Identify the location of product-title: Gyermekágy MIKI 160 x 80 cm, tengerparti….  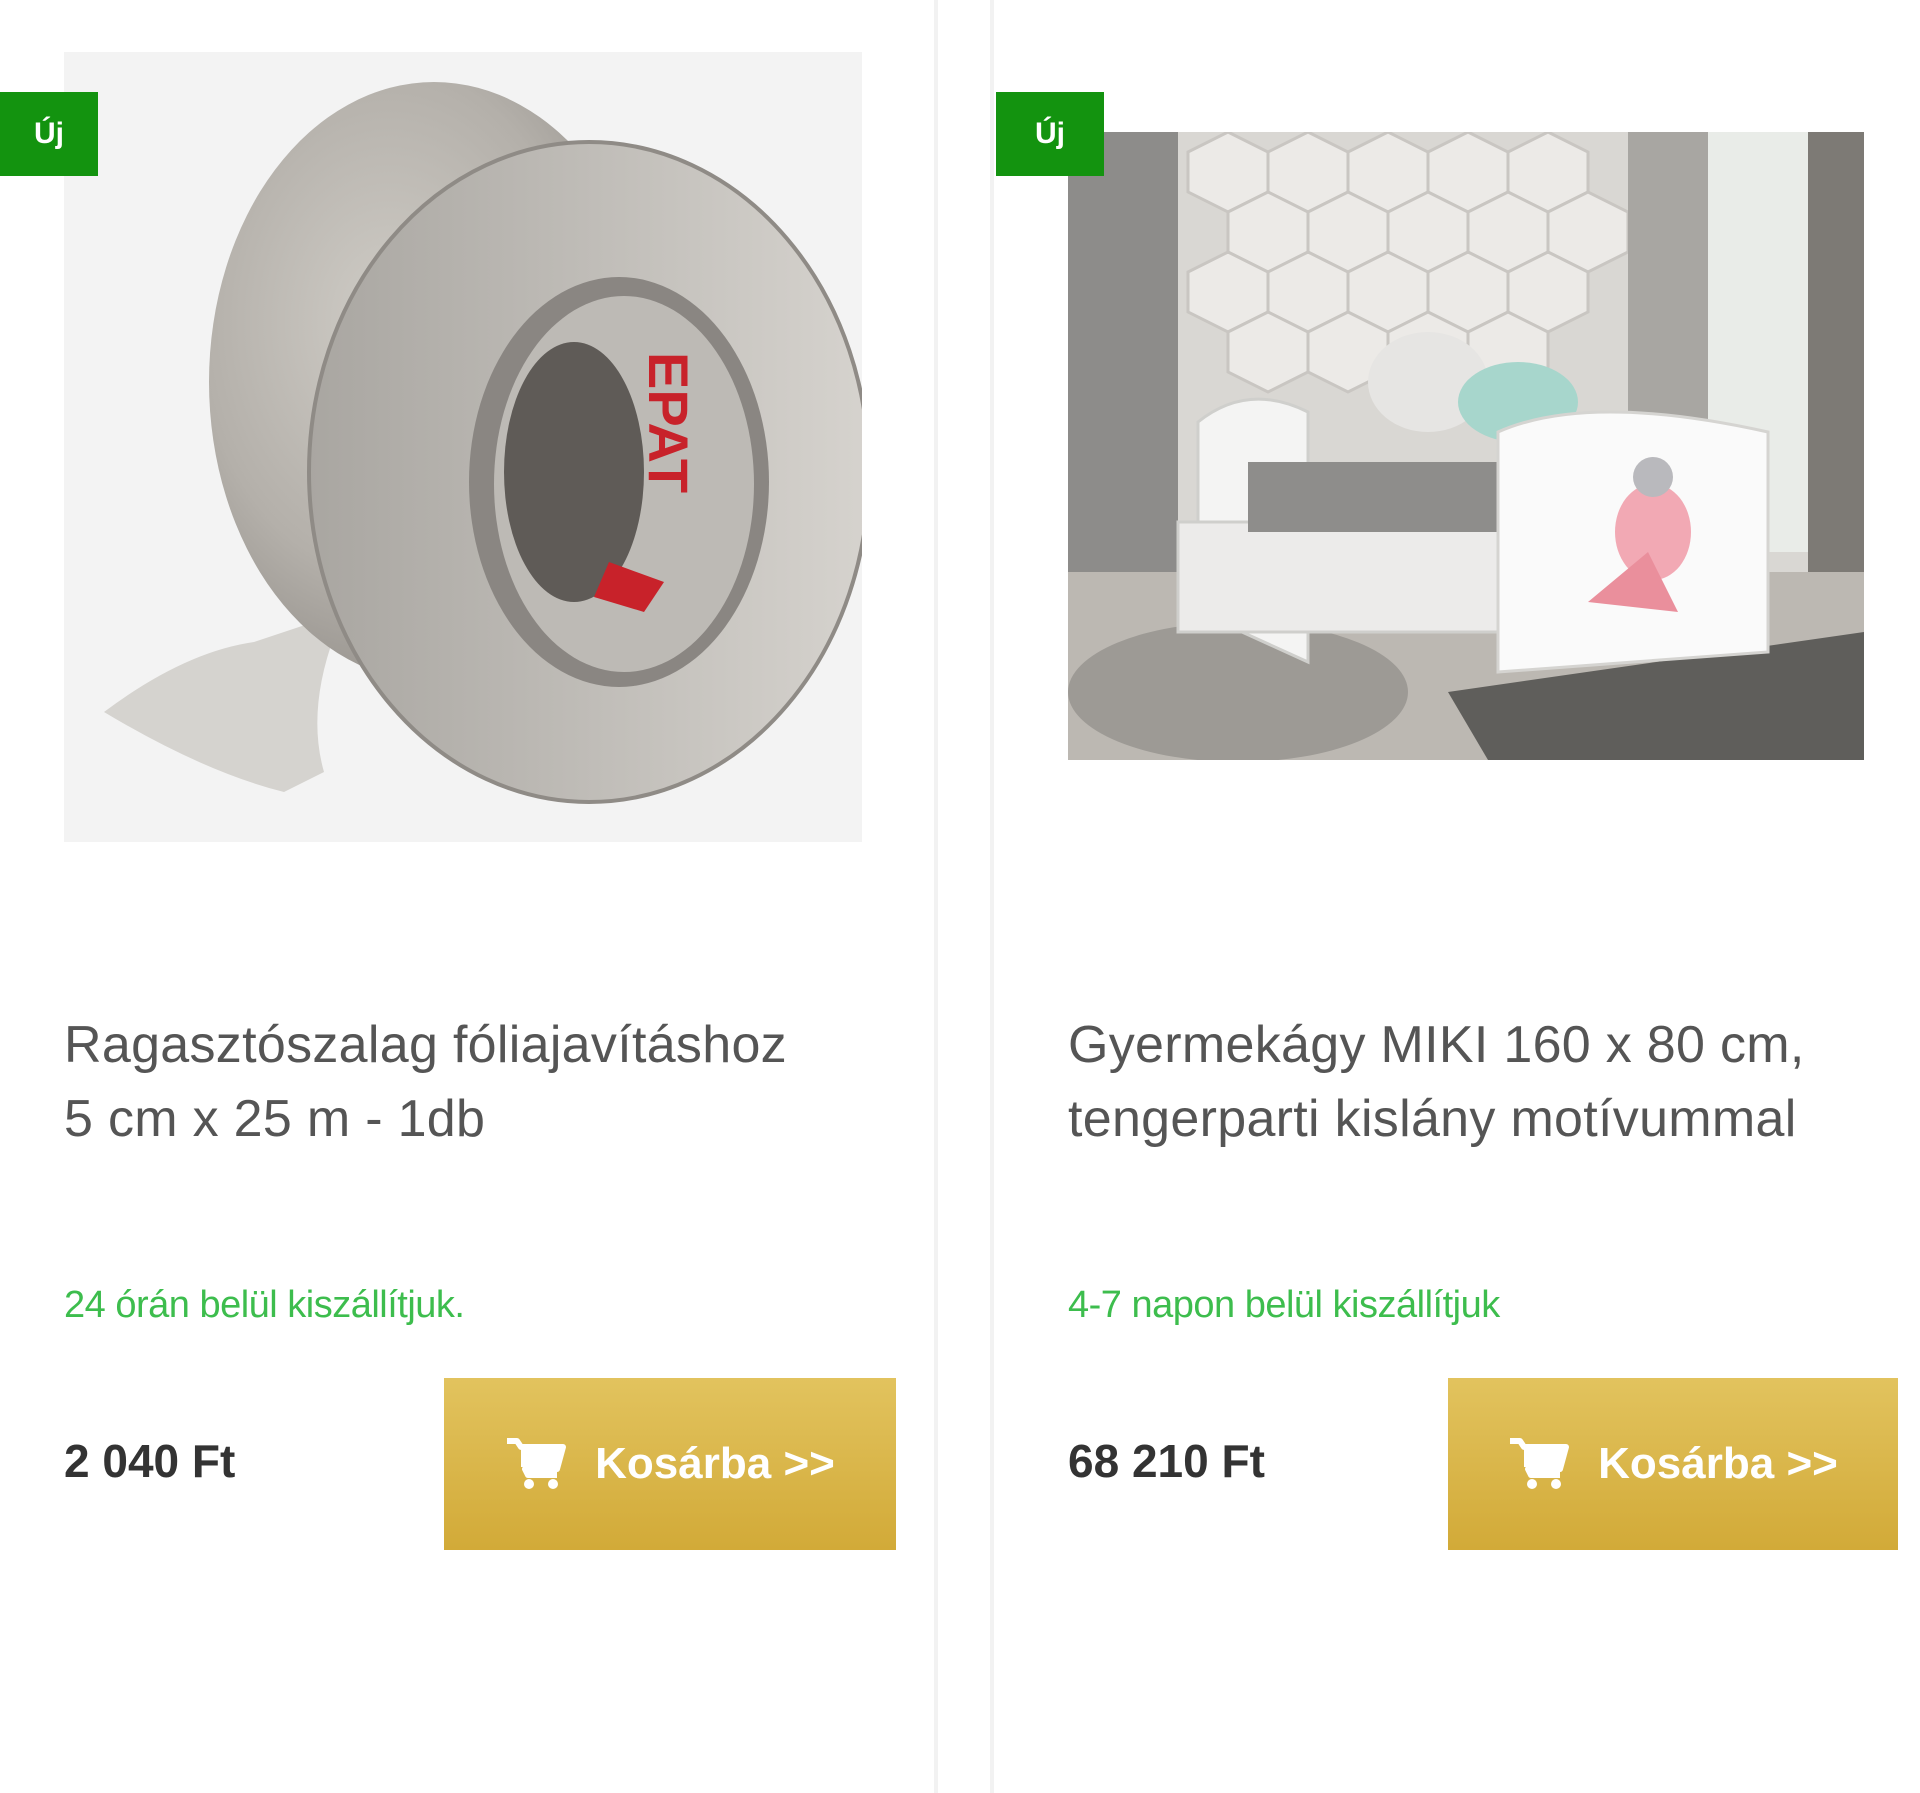
(1488, 1082).